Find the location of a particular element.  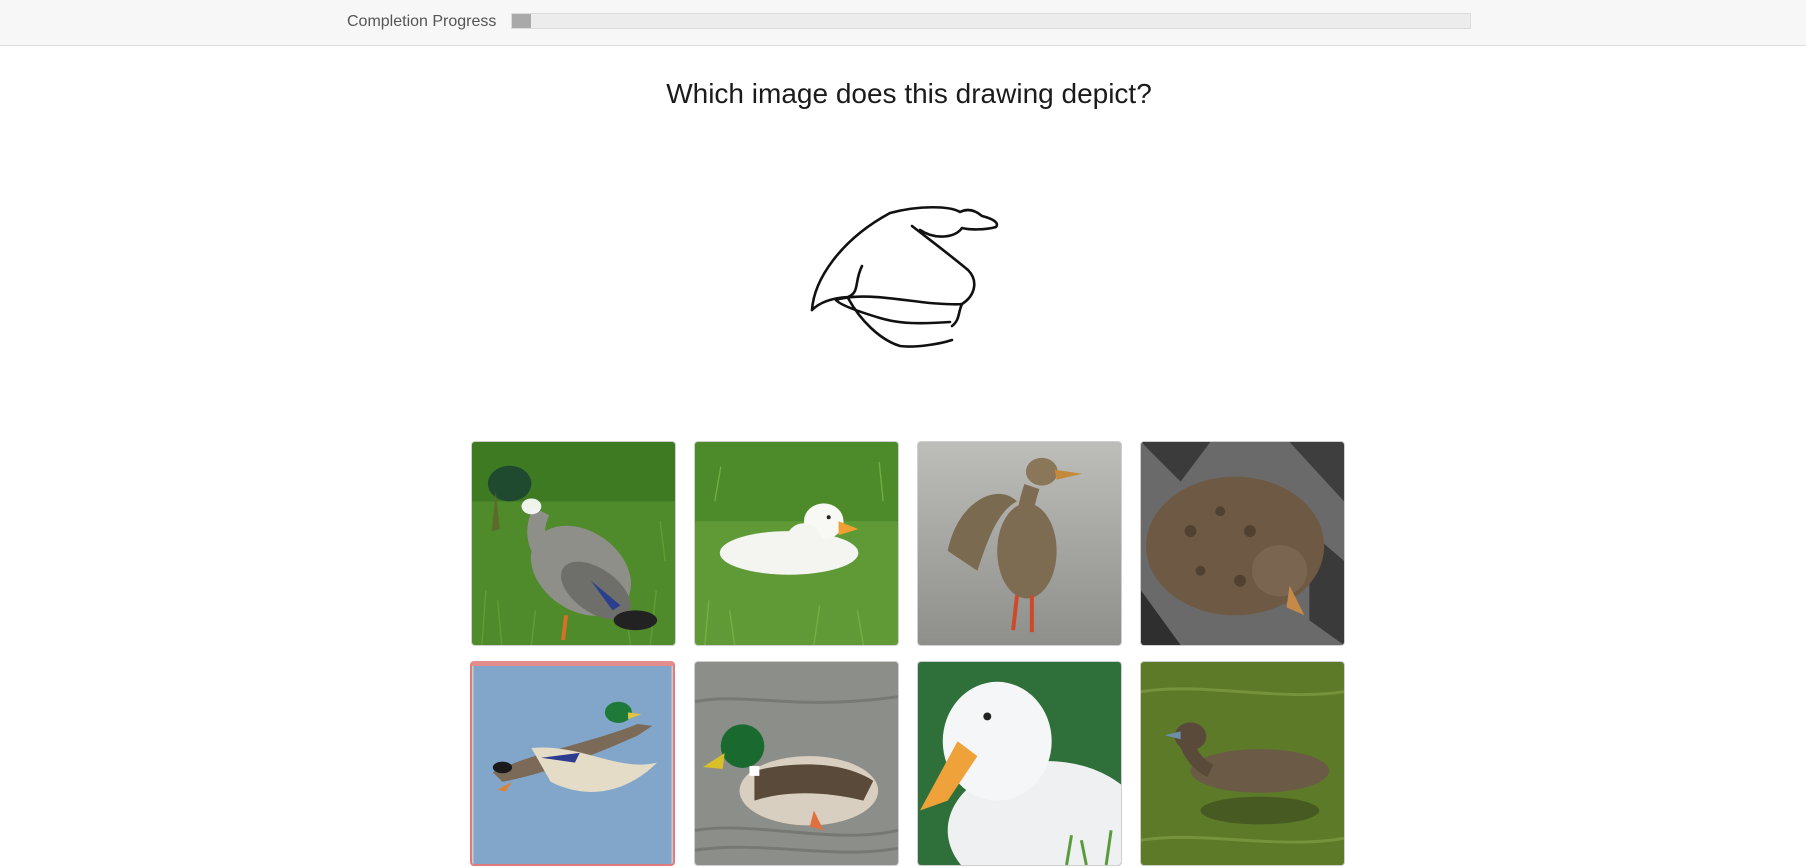

flying-mallard-image is located at coordinates (572, 765).